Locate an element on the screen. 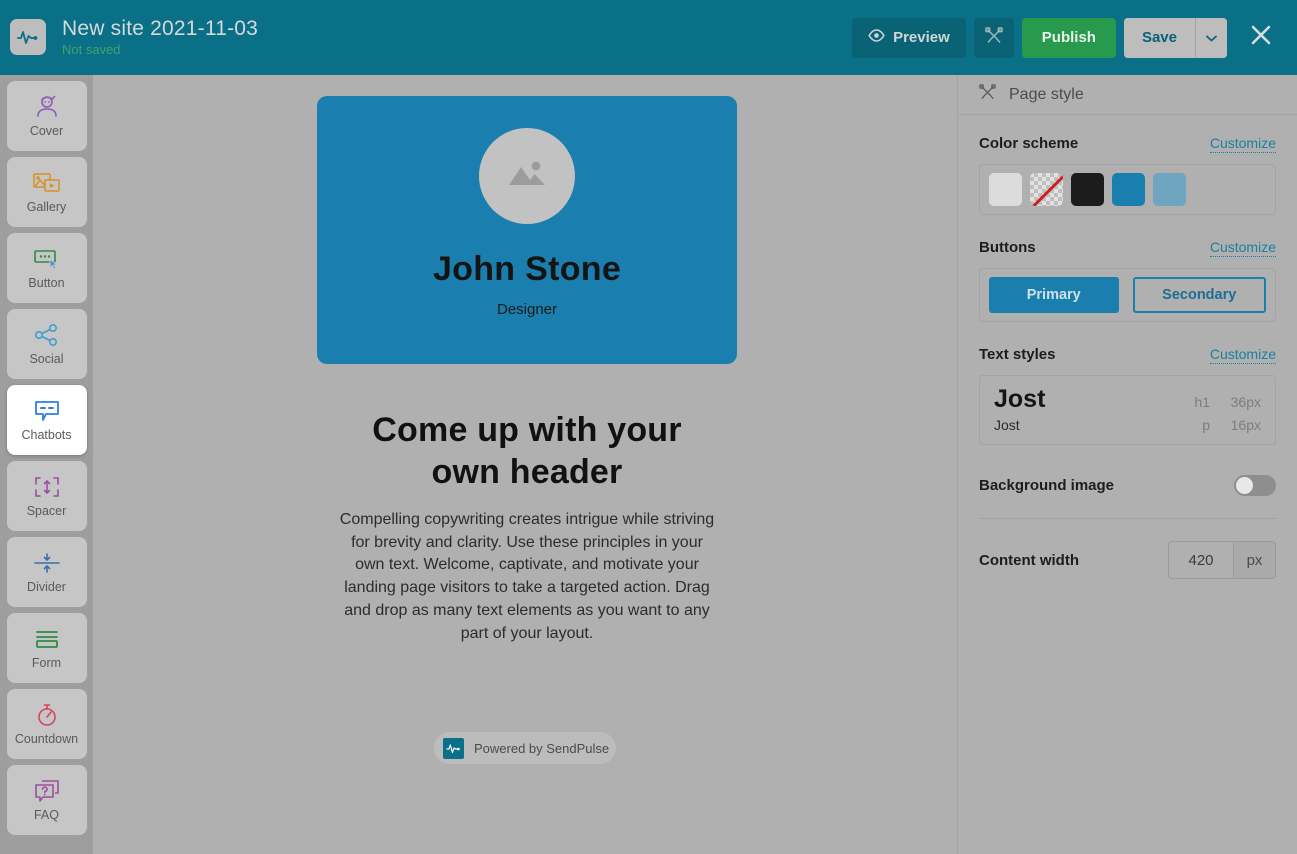 The height and width of the screenshot is (854, 1297). sidebar-item-label: Social is located at coordinates (46, 359).